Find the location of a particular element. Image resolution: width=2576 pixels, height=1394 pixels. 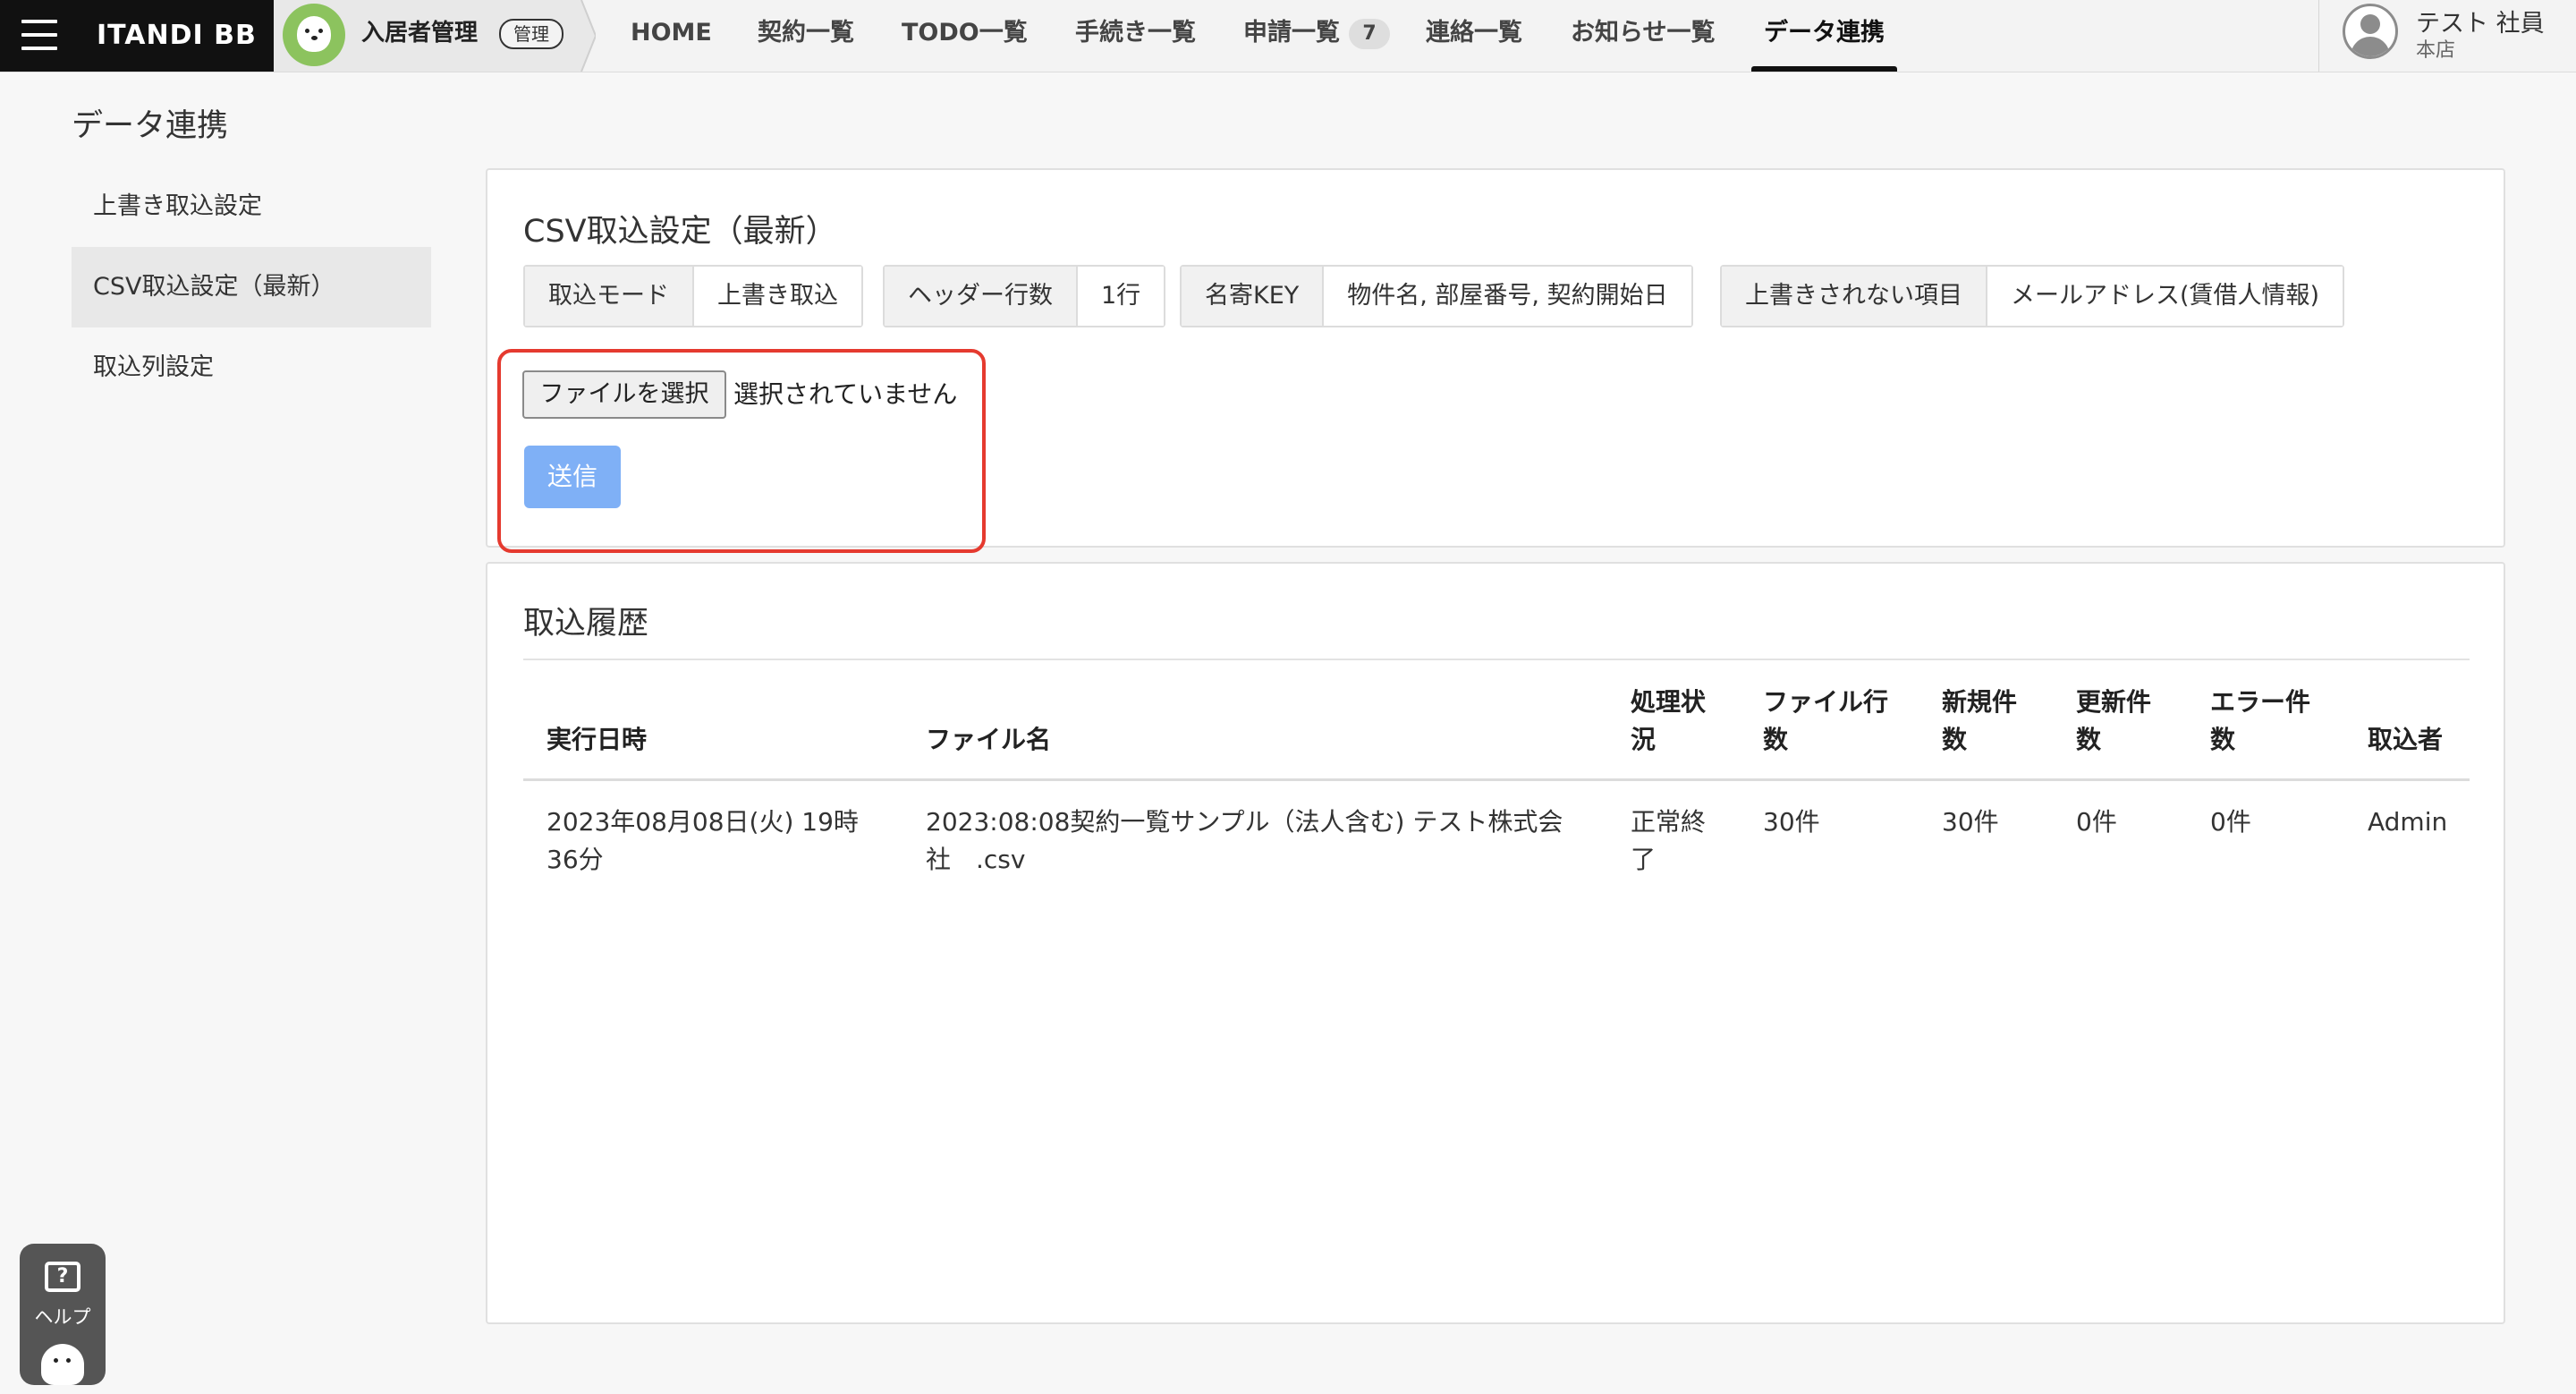

user-menu: テスト 社員 本店 is located at coordinates (2447, 36).